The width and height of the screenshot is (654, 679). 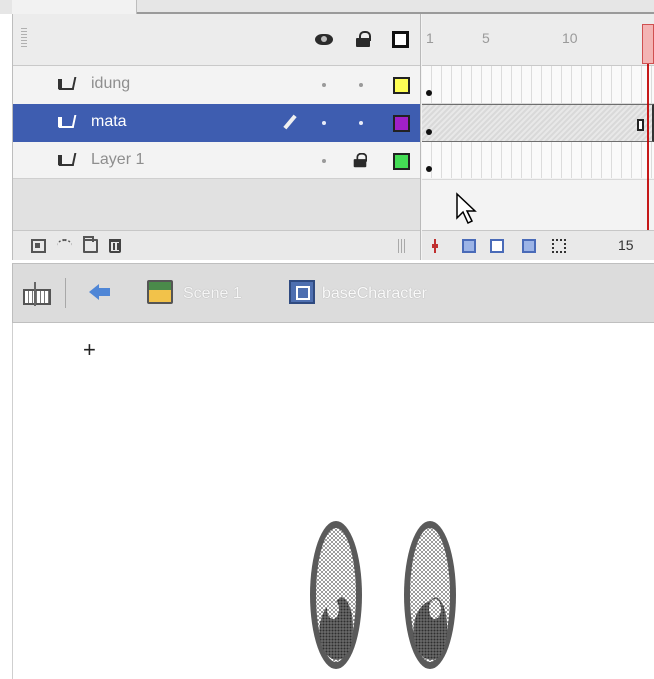 What do you see at coordinates (216, 204) in the screenshot?
I see `layers-empty-area` at bounding box center [216, 204].